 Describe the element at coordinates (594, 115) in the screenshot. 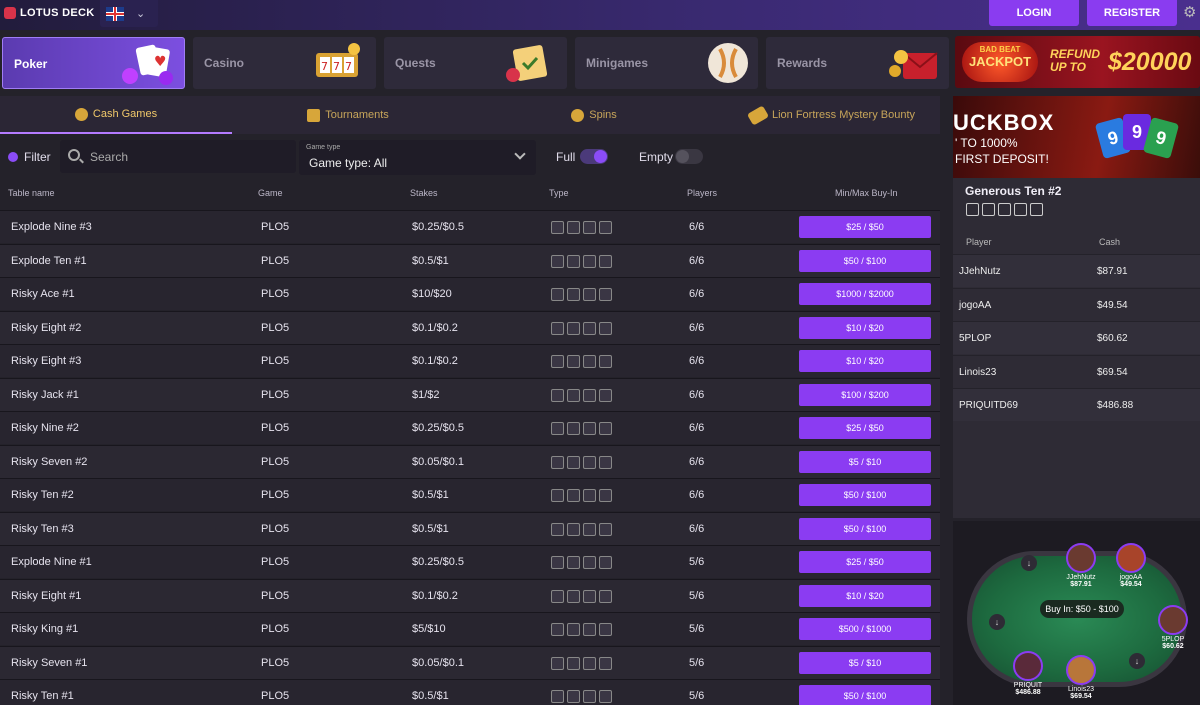

I see `tab-spins: Spins` at that location.